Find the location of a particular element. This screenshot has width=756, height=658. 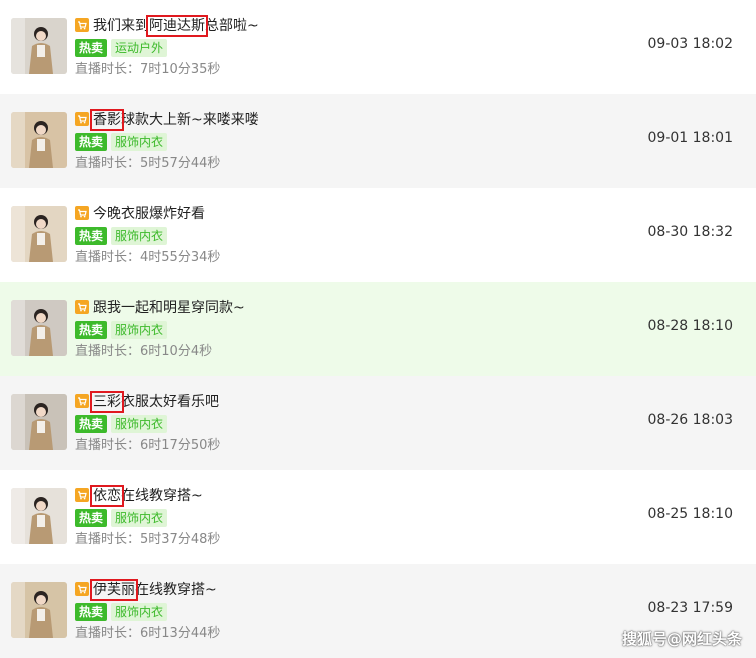

session-title: 我们来到阿迪达斯总部啦~ is located at coordinates (176, 26).